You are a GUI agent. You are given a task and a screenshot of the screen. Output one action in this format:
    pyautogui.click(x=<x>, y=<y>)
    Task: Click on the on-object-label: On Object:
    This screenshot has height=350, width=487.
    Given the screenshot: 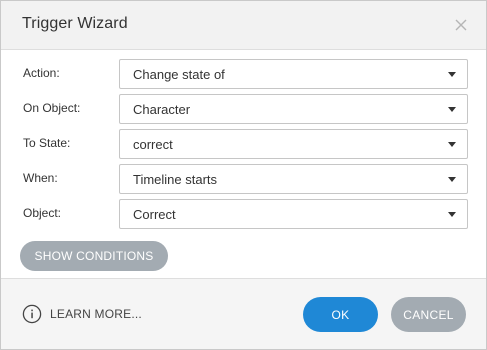 What is the action you would take?
    pyautogui.click(x=52, y=108)
    